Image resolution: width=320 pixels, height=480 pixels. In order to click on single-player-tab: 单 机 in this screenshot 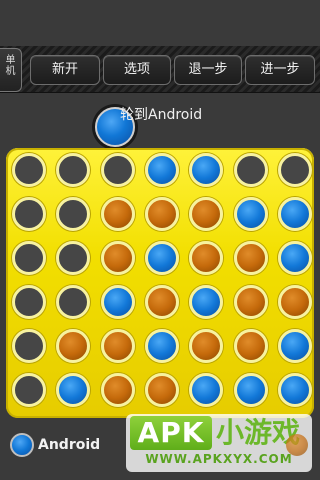, I will do `click(11, 70)`.